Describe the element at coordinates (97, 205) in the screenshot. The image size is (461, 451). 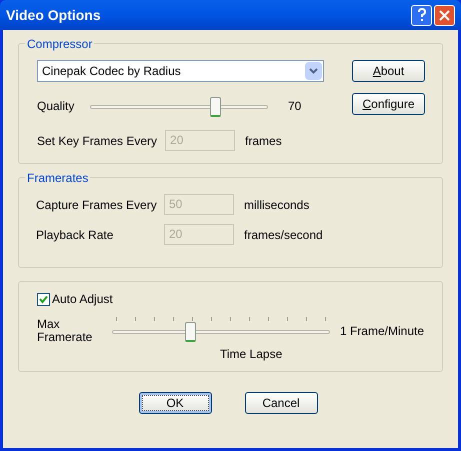
I see `field-label: Capture Frames Every` at that location.